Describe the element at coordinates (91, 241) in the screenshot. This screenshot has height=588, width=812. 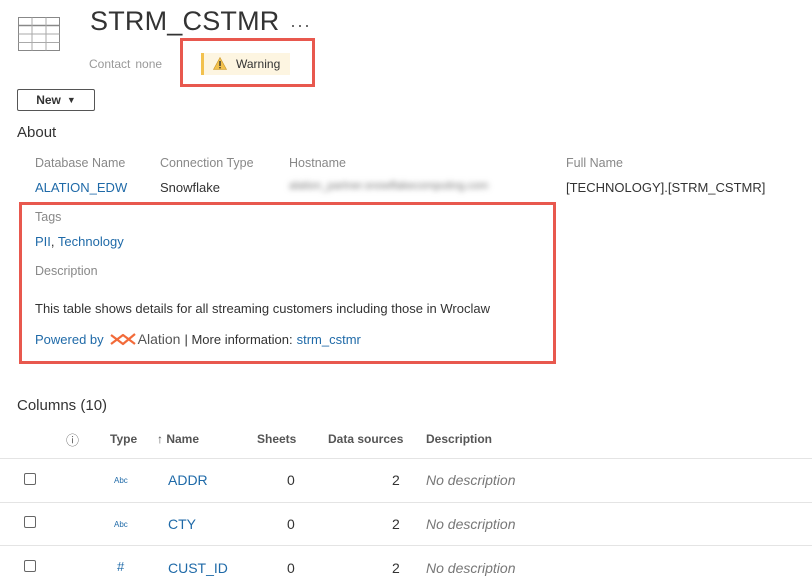
I see `tag-technology: Technology` at that location.